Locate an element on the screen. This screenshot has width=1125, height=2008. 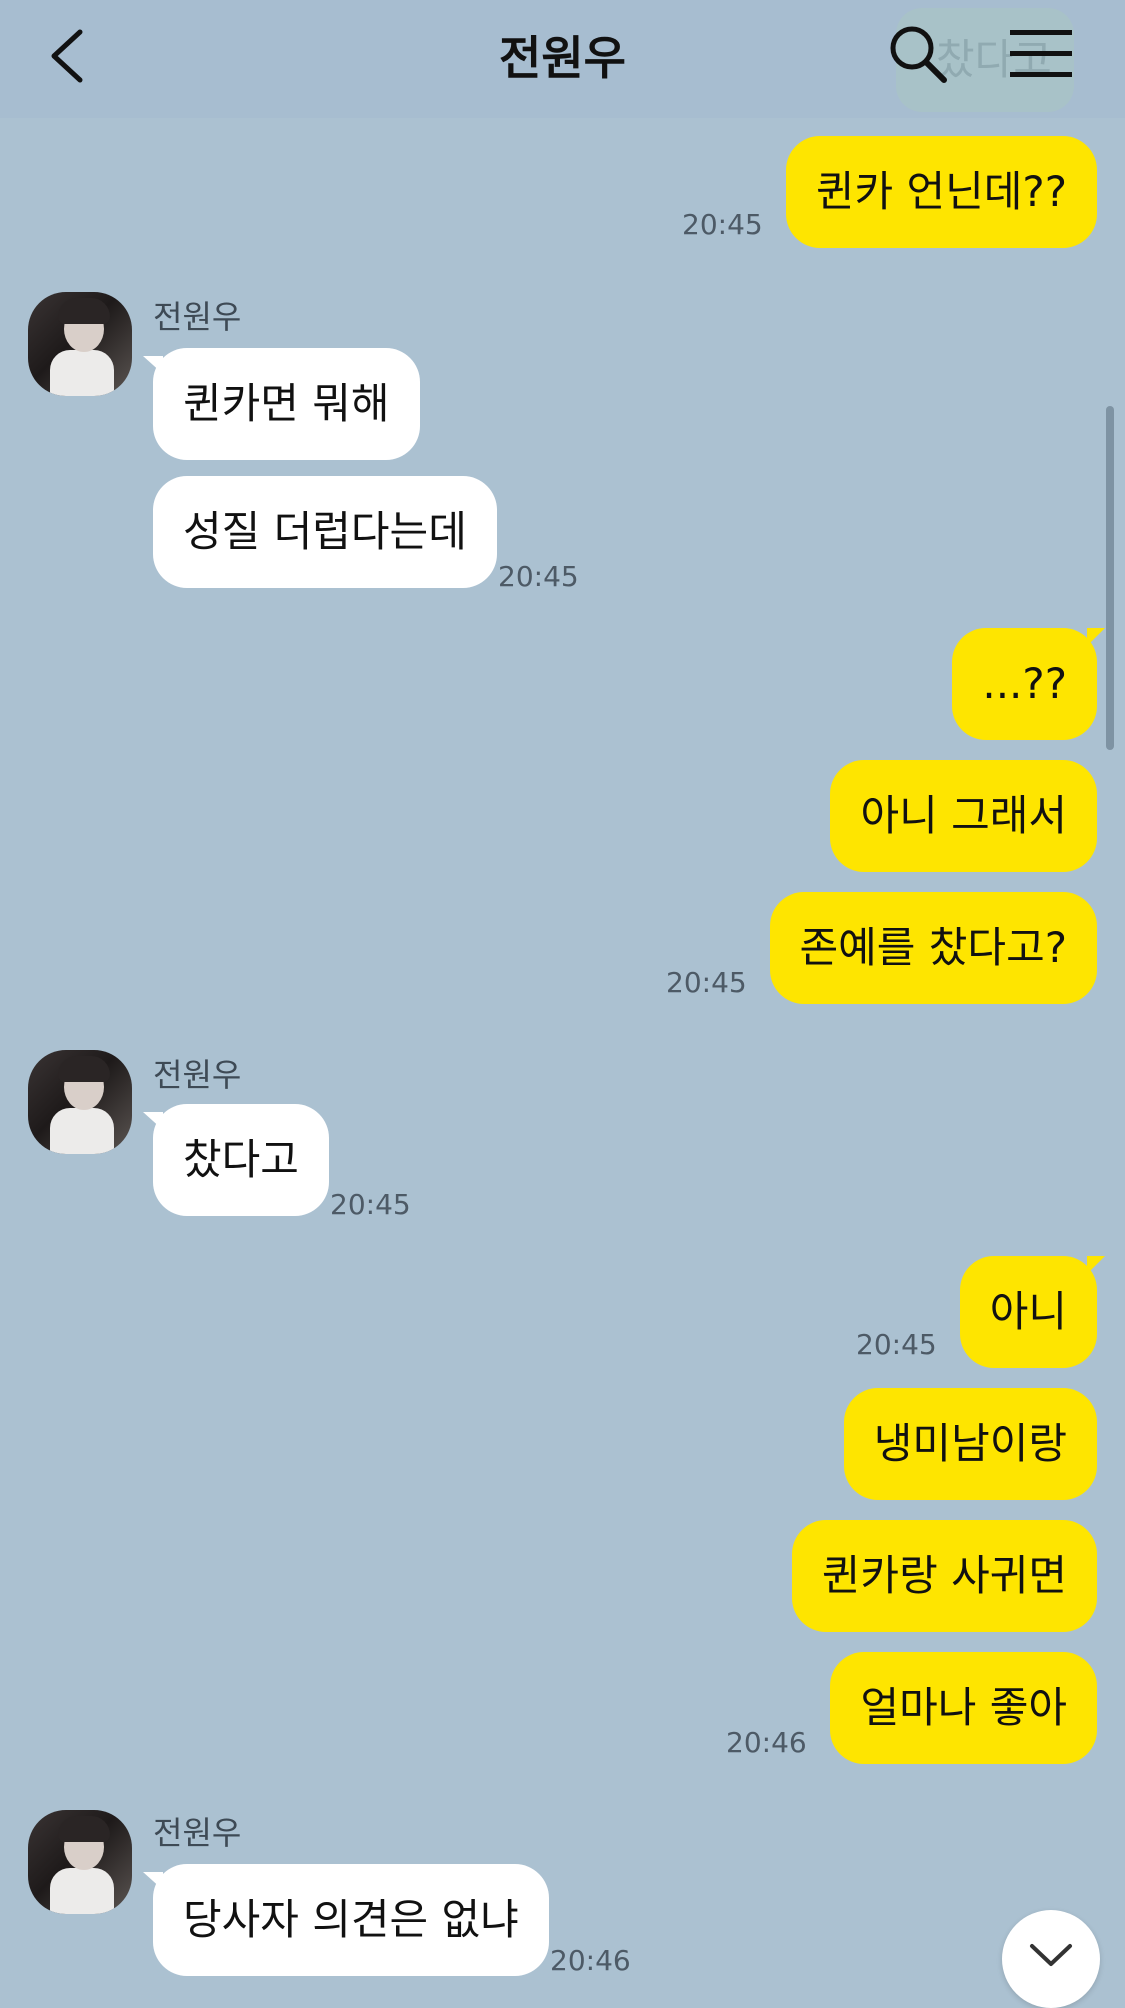
their-message-bubble: 성질 더럽다는데 is located at coordinates (325, 532).